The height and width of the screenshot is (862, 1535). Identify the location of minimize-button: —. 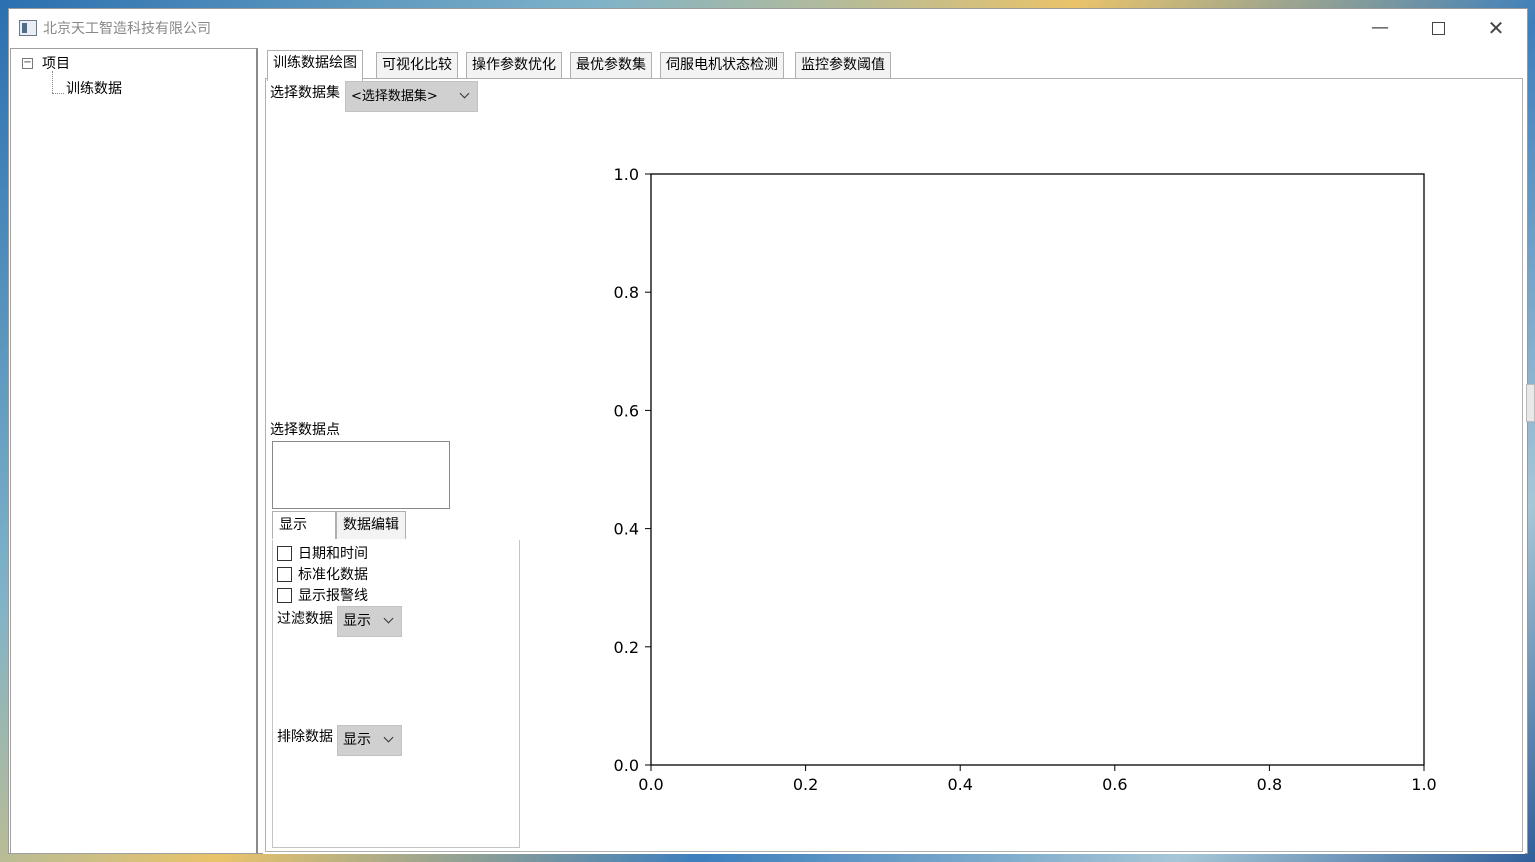
(1380, 28).